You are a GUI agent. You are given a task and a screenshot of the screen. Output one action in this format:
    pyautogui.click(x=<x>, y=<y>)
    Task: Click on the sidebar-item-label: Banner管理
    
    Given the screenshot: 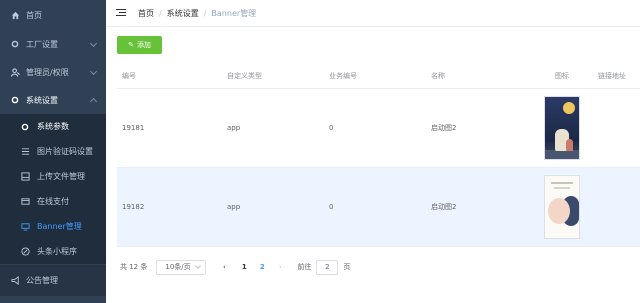 What is the action you would take?
    pyautogui.click(x=59, y=226)
    